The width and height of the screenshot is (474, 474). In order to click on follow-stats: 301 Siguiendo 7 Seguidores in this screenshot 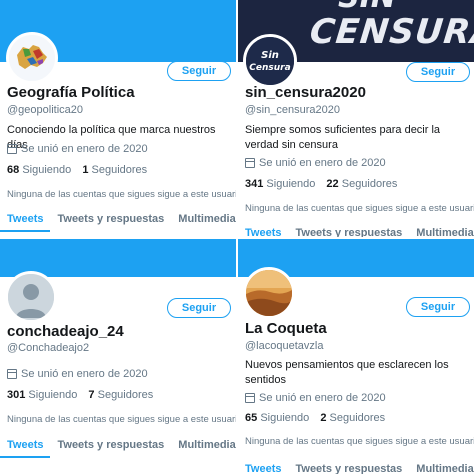, I will do `click(80, 395)`.